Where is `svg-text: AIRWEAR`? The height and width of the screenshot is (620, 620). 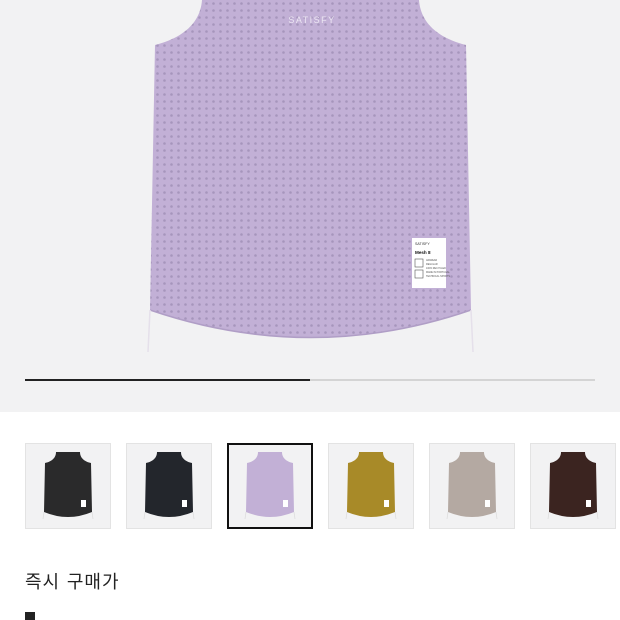 svg-text: AIRWEAR is located at coordinates (431, 260).